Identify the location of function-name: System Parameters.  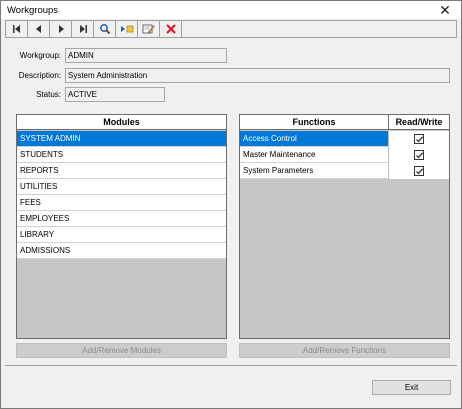
(278, 170).